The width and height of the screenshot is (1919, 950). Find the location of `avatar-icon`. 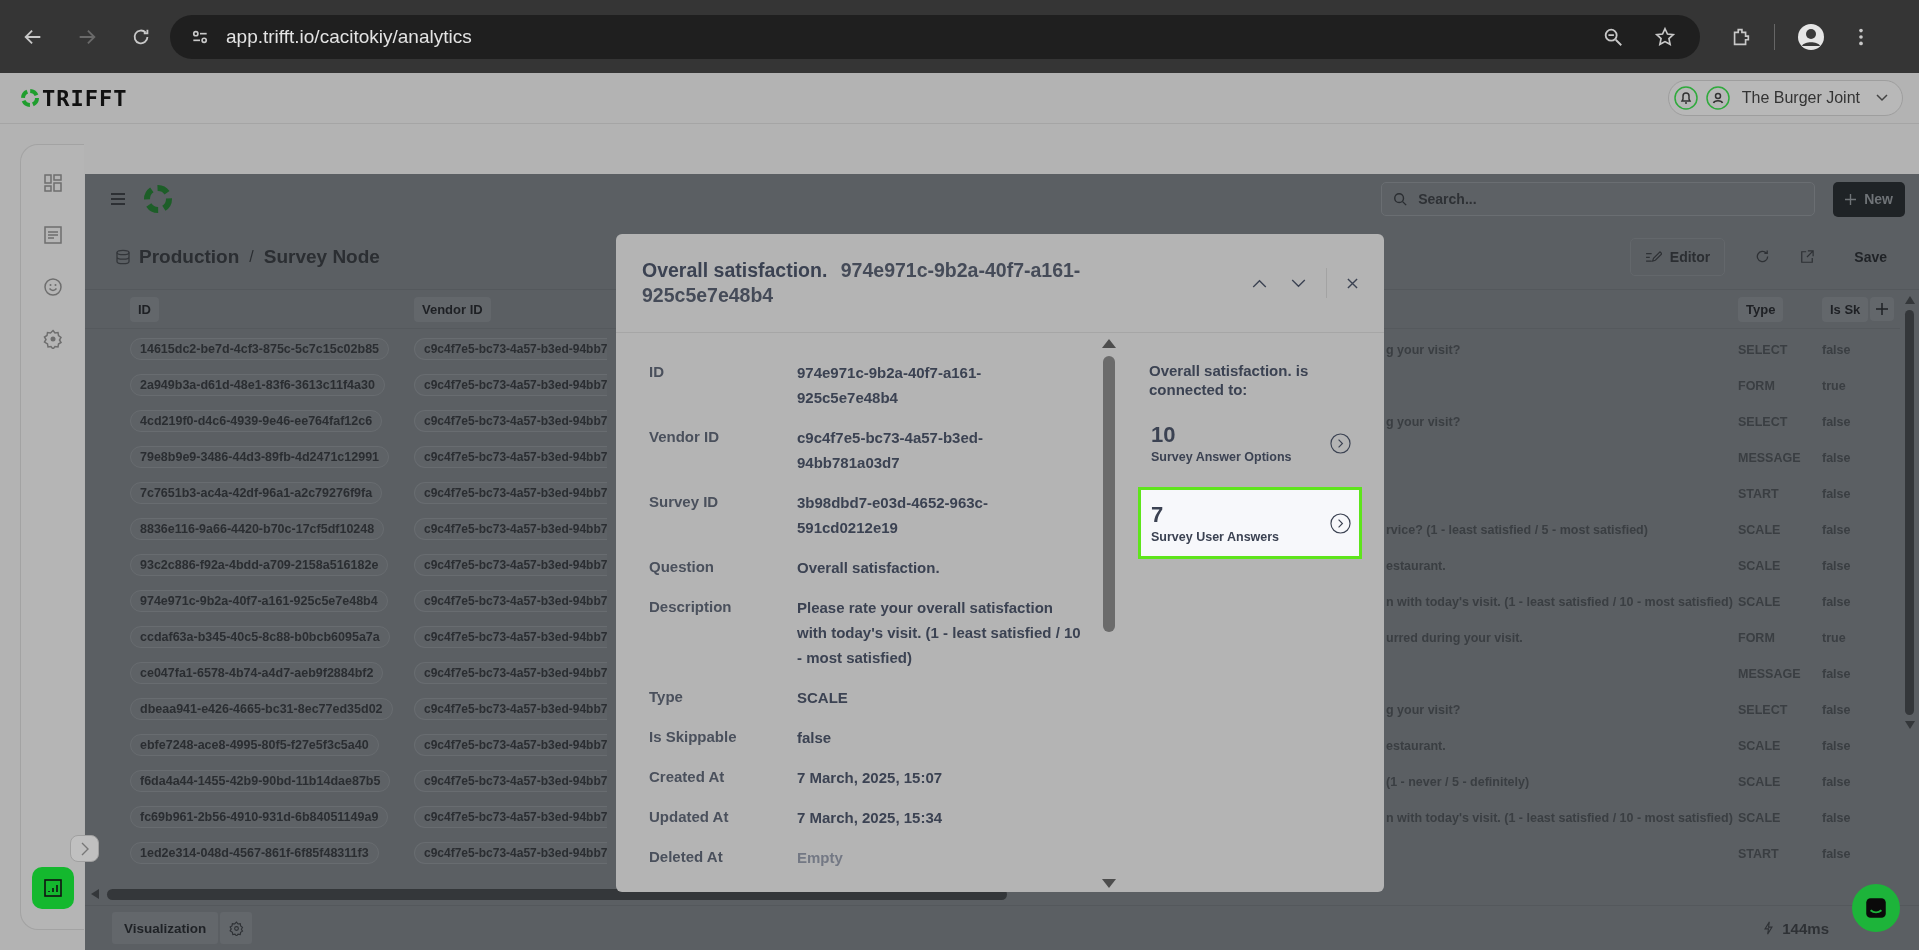

avatar-icon is located at coordinates (1811, 36).